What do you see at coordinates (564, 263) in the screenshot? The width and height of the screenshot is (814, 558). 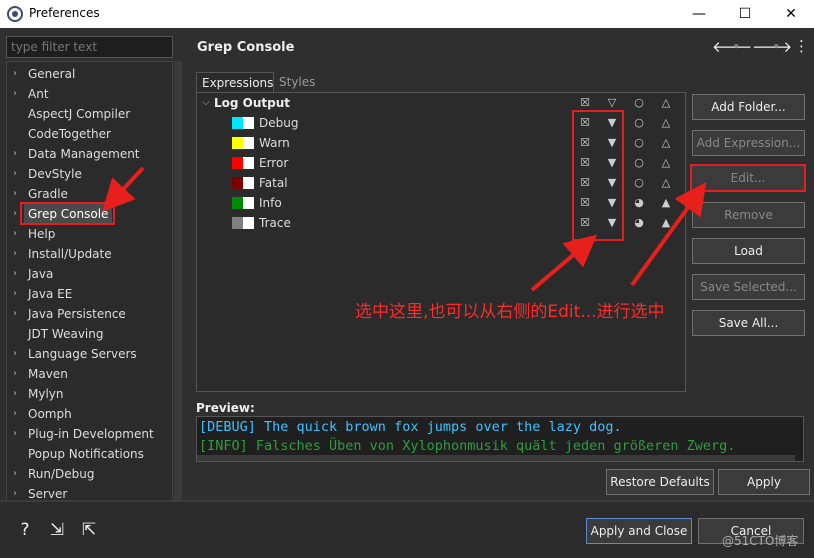 I see `arrow-to-columns` at bounding box center [564, 263].